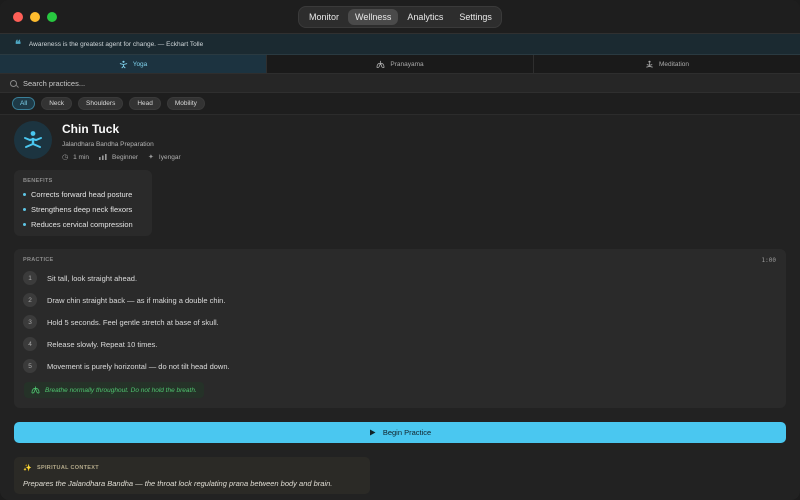 This screenshot has width=800, height=500. I want to click on benefit-text: Strengthens deep neck flexors, so click(82, 209).